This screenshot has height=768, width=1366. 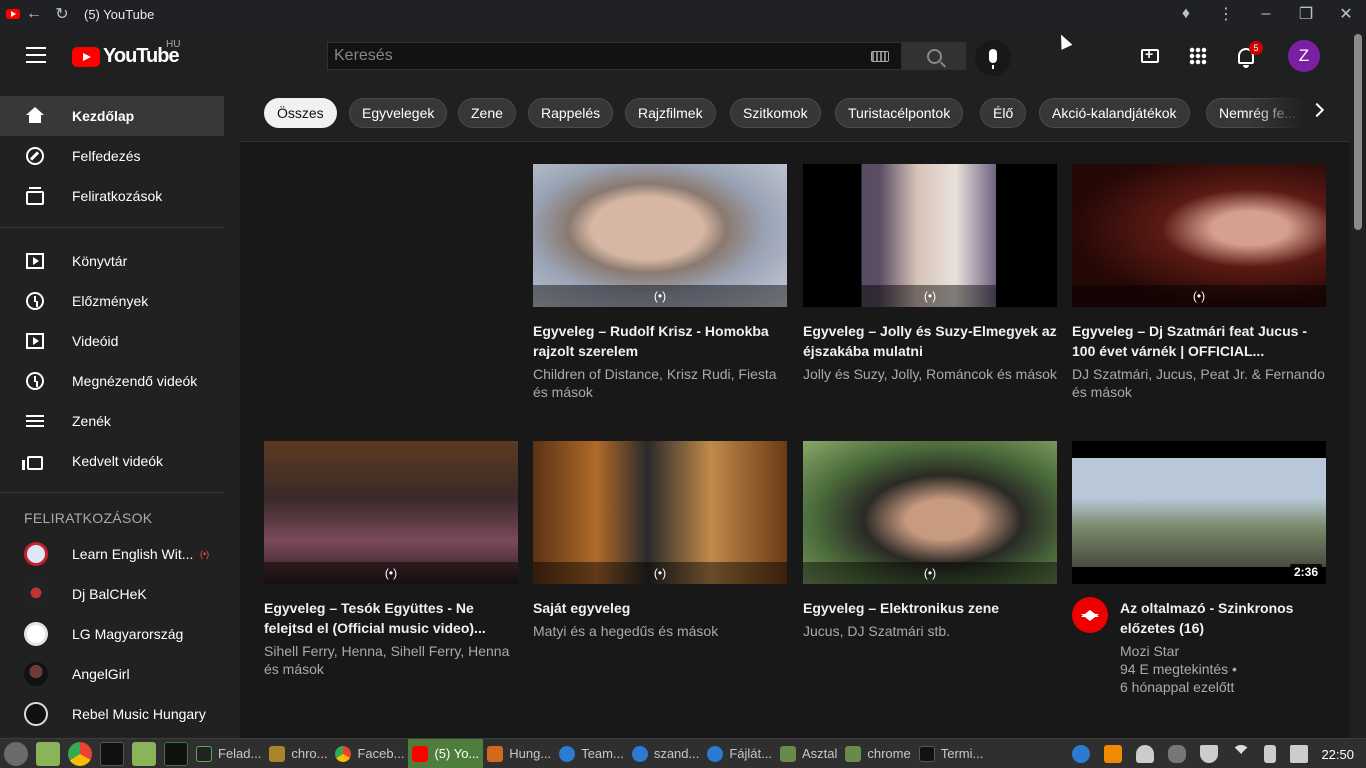 I want to click on youtube-icon, so click(x=420, y=753).